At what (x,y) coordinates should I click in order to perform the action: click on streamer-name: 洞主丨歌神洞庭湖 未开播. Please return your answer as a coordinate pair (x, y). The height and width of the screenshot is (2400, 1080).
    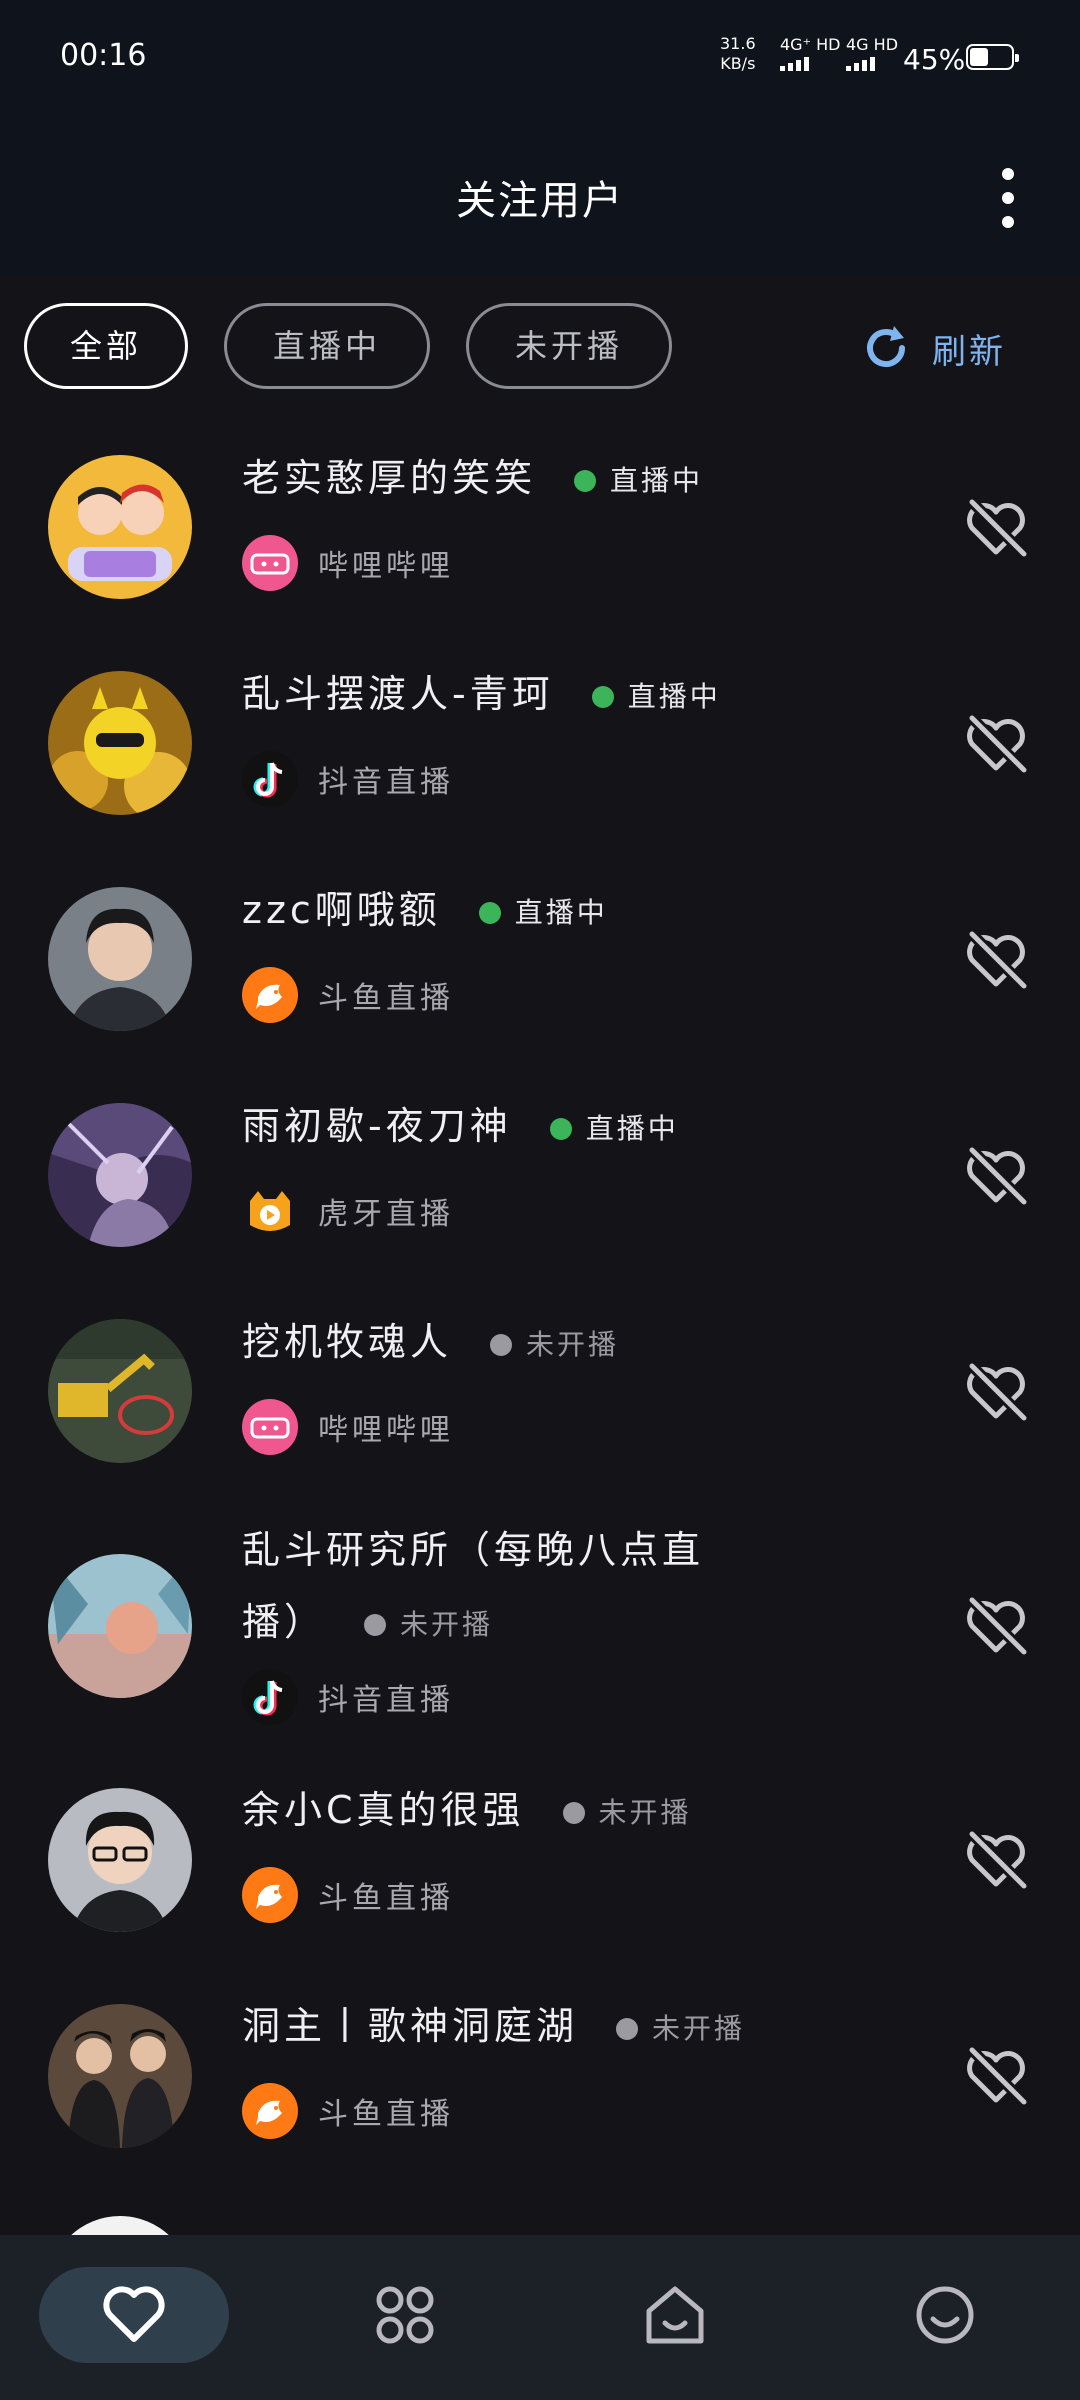
    Looking at the image, I should click on (493, 2027).